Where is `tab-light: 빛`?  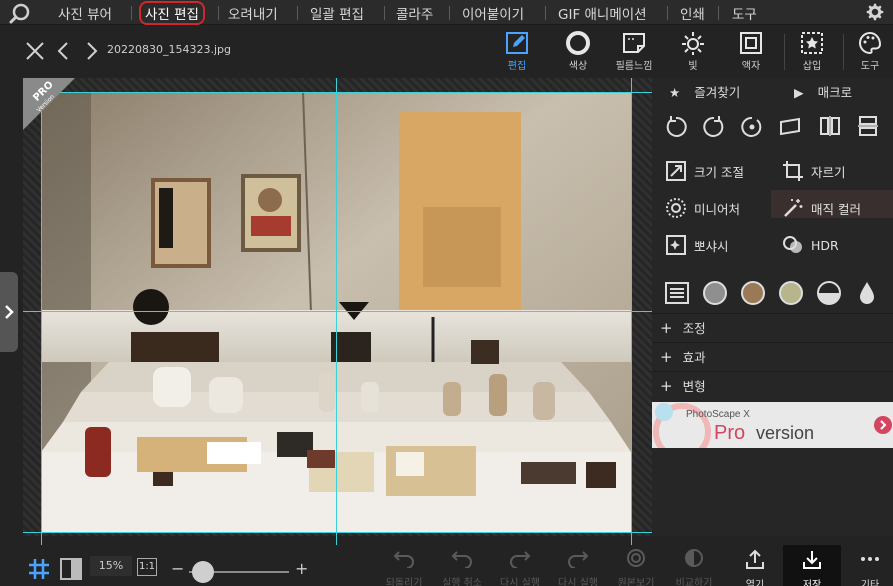
tab-light: 빛 is located at coordinates (693, 51).